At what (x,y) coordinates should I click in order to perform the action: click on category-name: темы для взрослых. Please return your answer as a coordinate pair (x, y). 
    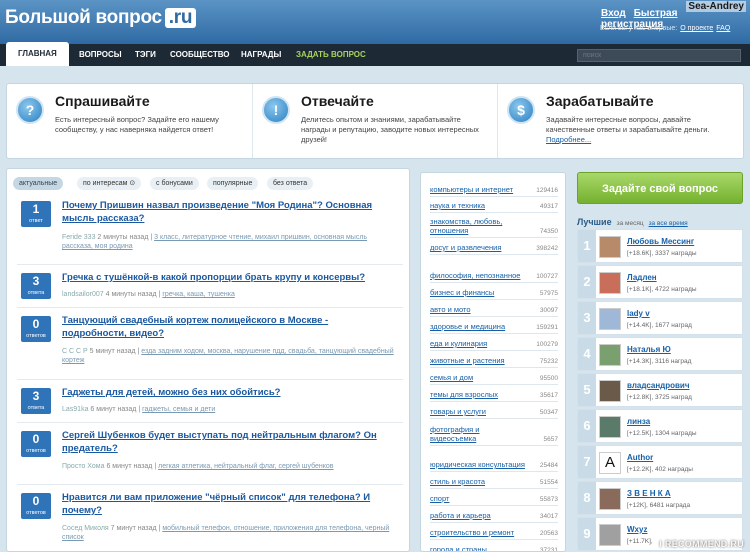
    Looking at the image, I should click on (477, 394).